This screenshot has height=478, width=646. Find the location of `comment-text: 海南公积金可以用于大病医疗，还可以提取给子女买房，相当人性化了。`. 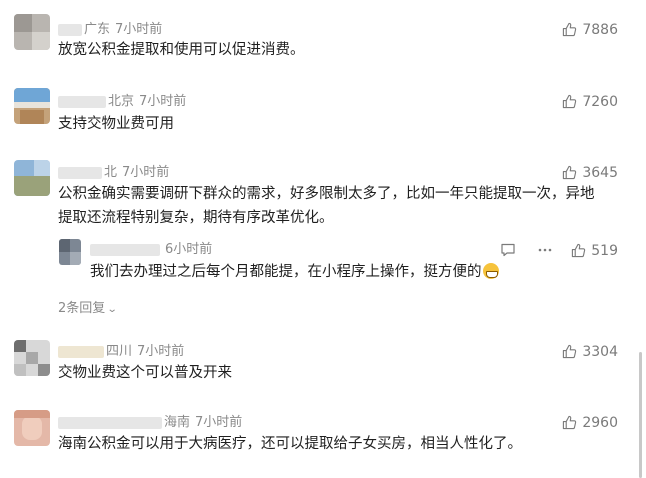

comment-text: 海南公积金可以用于大病医疗，还可以提取给子女买房，相当人性化了。 is located at coordinates (290, 444).